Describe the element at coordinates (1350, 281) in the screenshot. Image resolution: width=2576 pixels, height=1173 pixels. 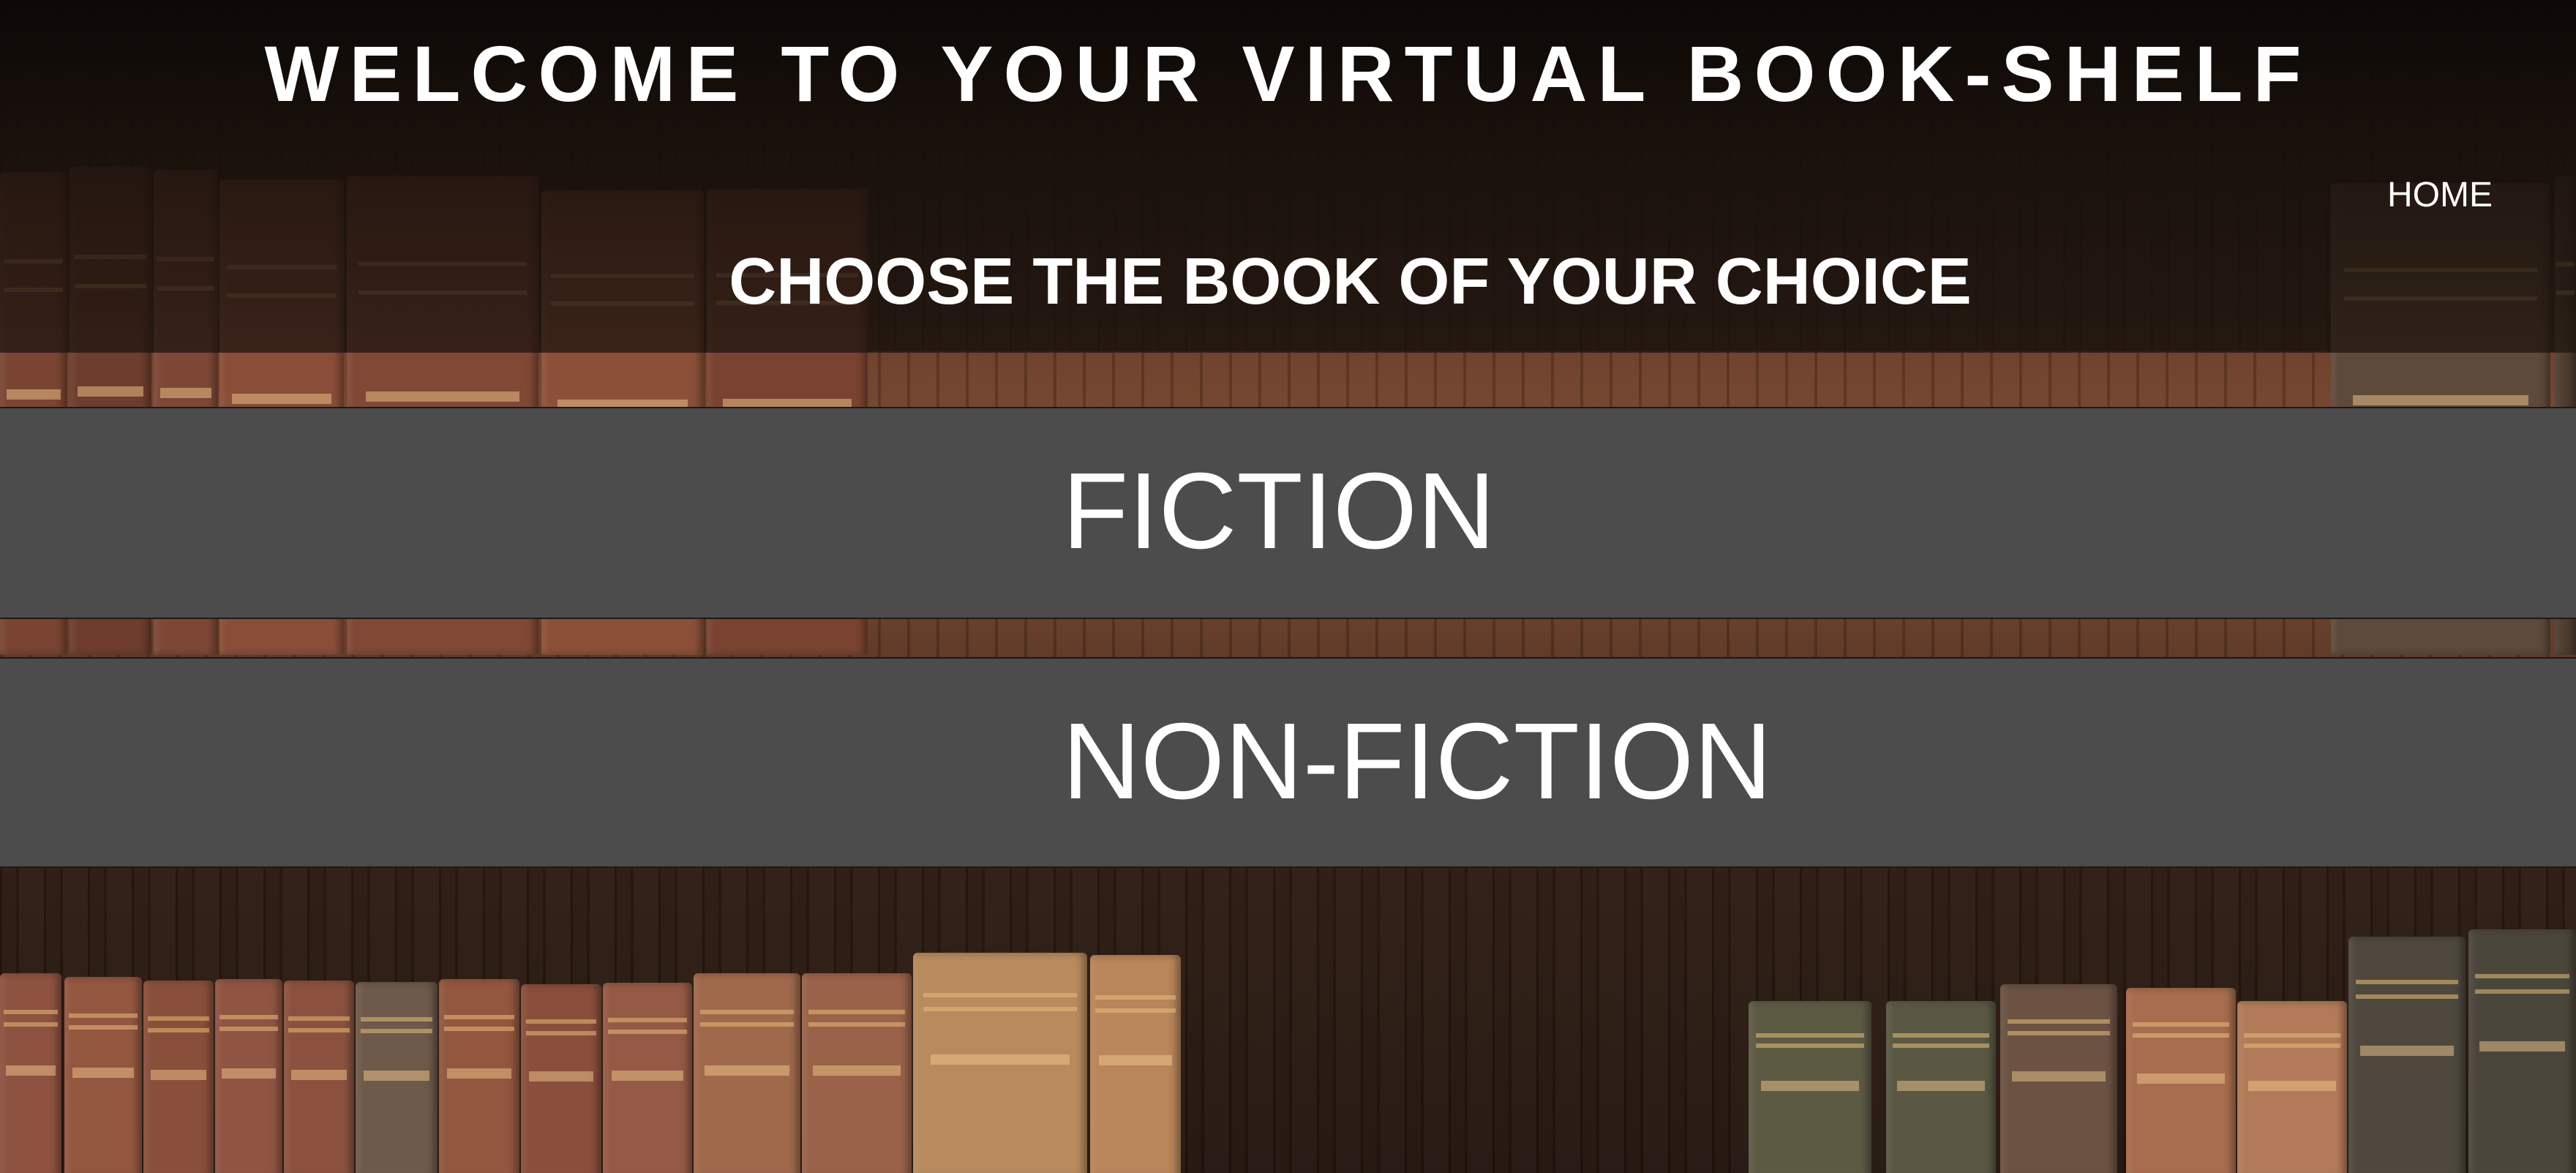
I see `page-heading: CHOOSE THE BOOK OF YOUR CHOICE` at that location.